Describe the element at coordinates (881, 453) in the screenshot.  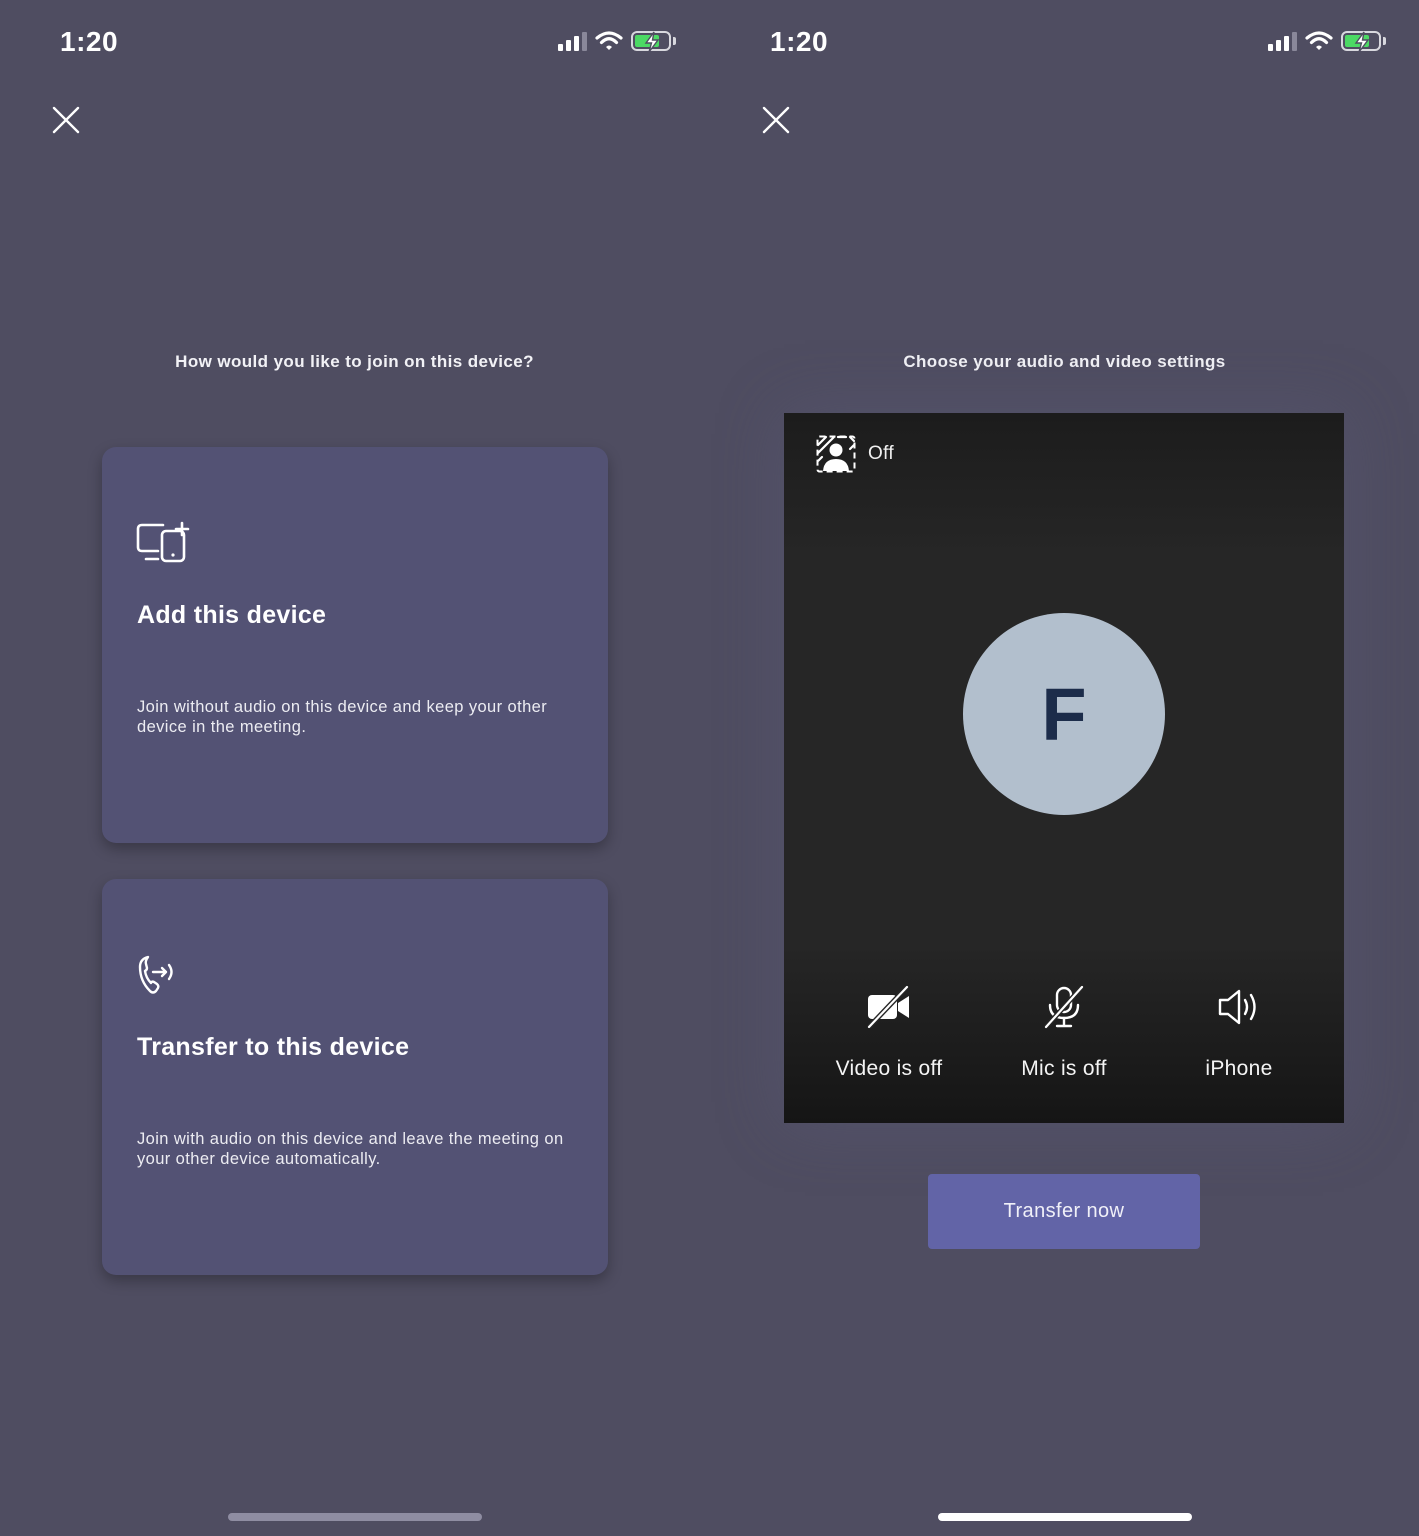
I see `background-effects-label: Off` at that location.